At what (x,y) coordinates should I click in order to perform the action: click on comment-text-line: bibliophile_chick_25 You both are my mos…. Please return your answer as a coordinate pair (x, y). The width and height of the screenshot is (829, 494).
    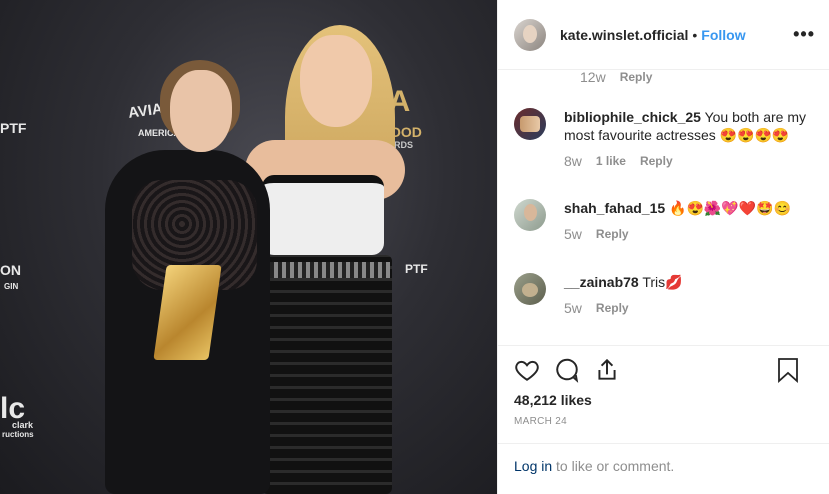
    Looking at the image, I should click on (688, 126).